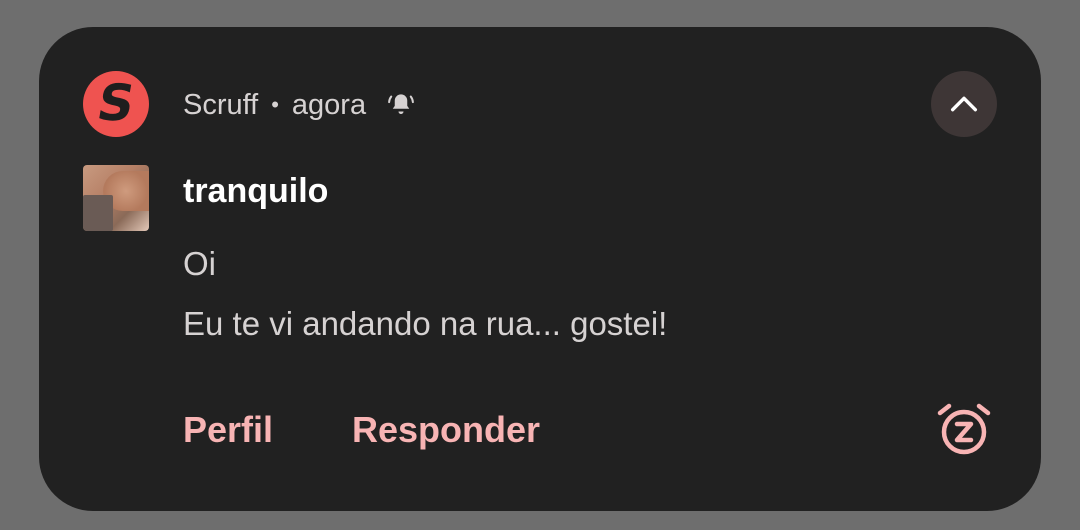  I want to click on scruff-app-icon: S, so click(116, 104).